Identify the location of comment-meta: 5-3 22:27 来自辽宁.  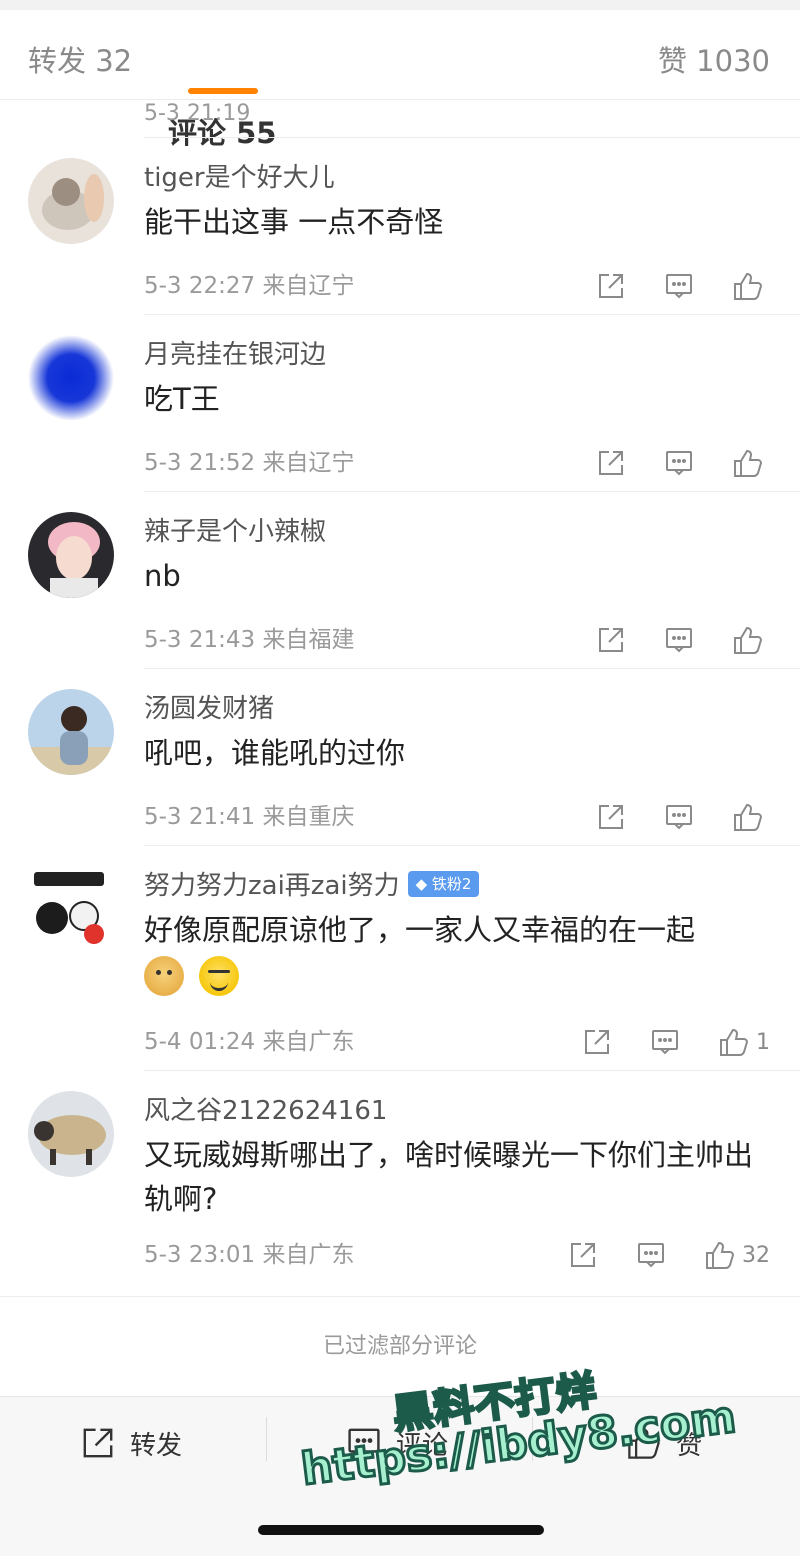
(249, 286).